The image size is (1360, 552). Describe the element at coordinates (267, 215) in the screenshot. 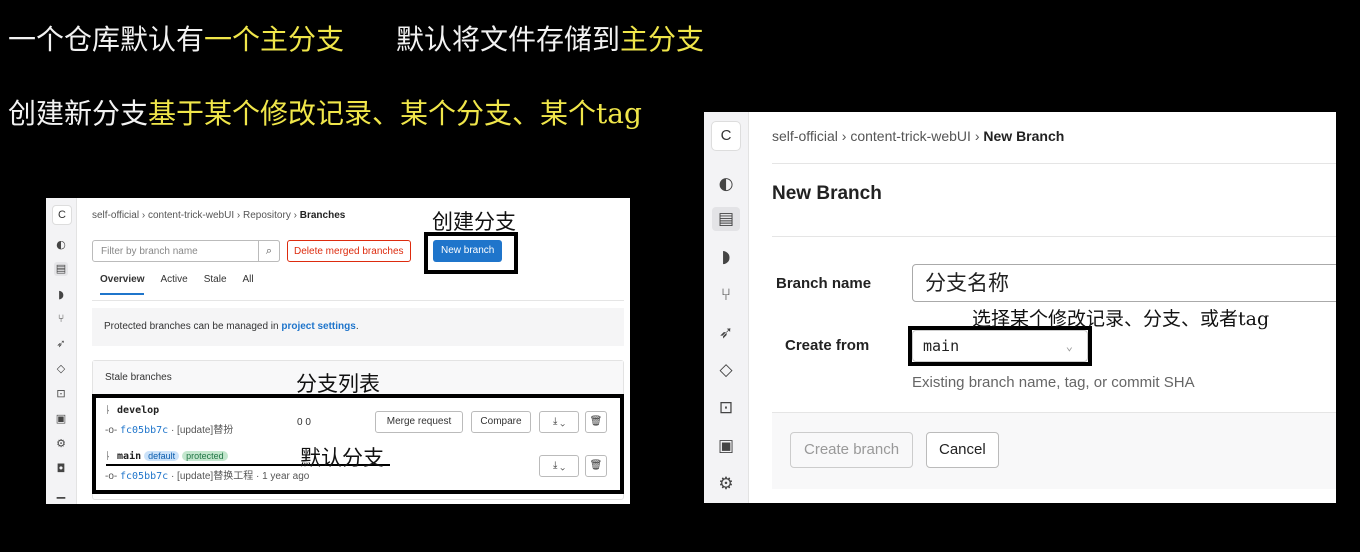

I see `breadcrumb-item: Repository` at that location.